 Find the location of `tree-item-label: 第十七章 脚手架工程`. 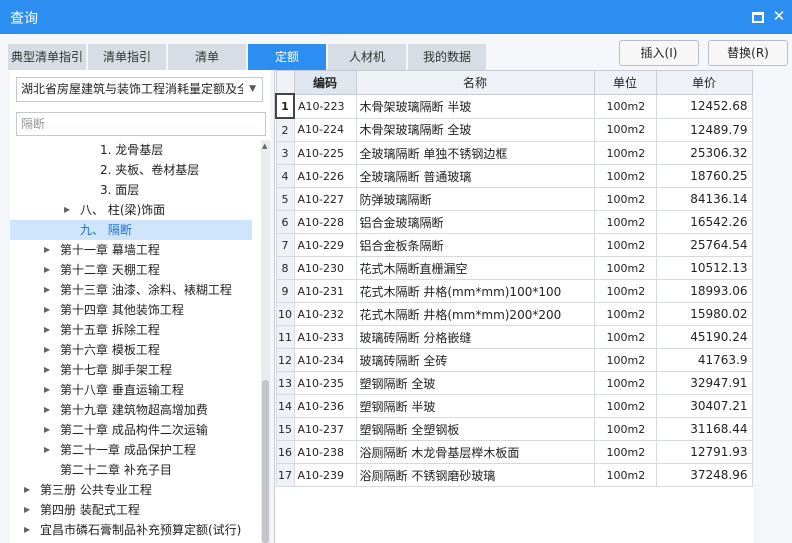

tree-item-label: 第十七章 脚手架工程 is located at coordinates (116, 370).